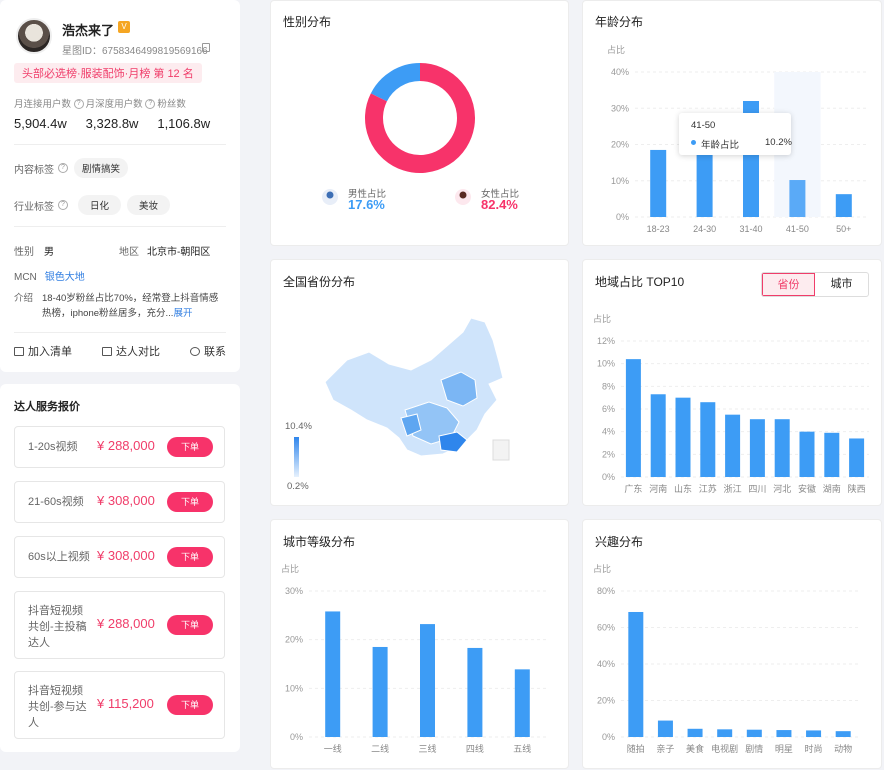 The height and width of the screenshot is (770, 884). What do you see at coordinates (296, 457) in the screenshot?
I see `map-legend-gradient` at bounding box center [296, 457].